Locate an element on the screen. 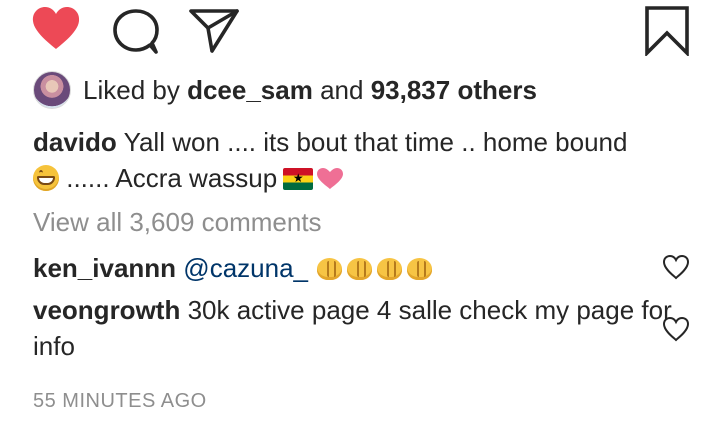  liked-by-joiner: and is located at coordinates (342, 90).